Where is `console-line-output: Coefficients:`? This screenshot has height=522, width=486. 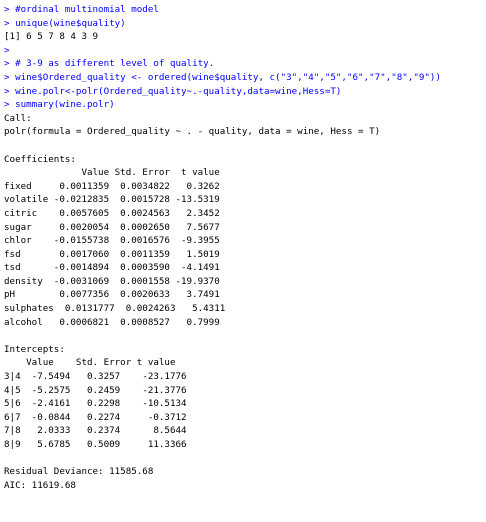 console-line-output: Coefficients: is located at coordinates (40, 159).